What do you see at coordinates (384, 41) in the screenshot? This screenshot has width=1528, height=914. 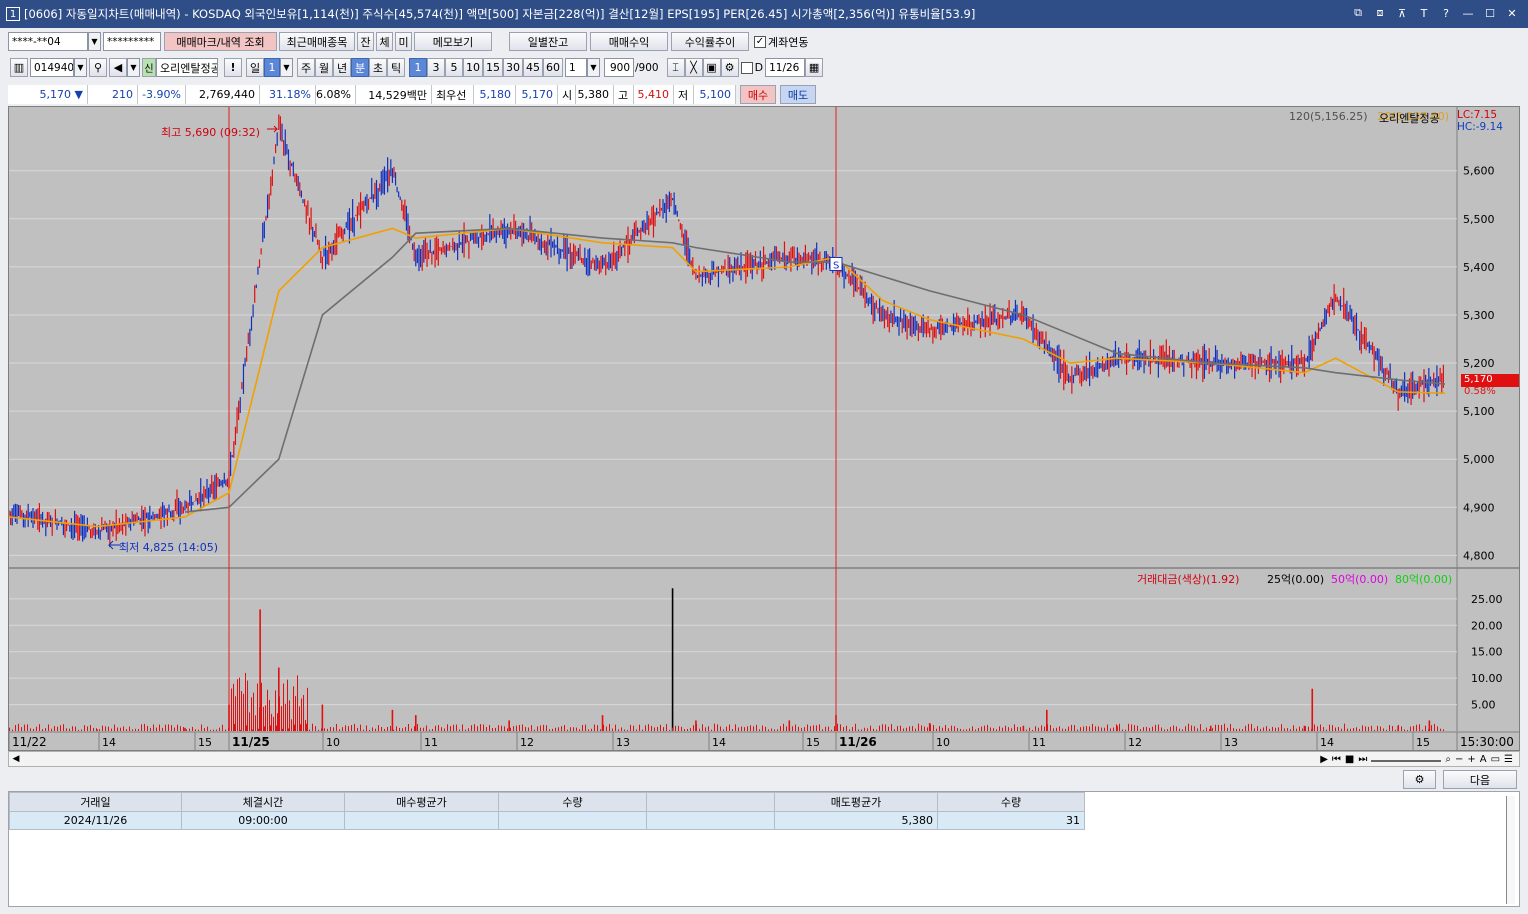 I see `executed-button: 체` at bounding box center [384, 41].